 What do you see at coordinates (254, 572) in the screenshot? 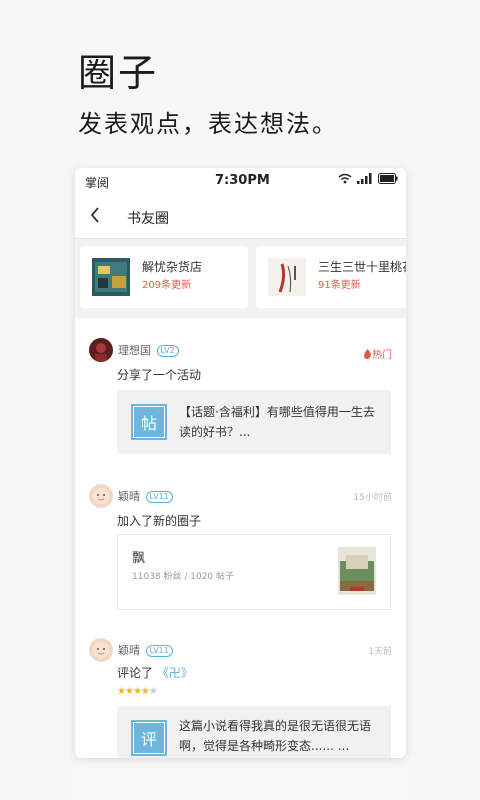
I see `group-card: 飘 11038 粉丝 / 1020 帖子` at bounding box center [254, 572].